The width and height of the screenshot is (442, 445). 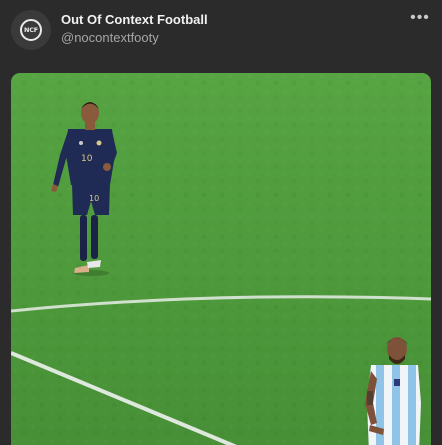 I want to click on more-options-button: •••, so click(x=420, y=20).